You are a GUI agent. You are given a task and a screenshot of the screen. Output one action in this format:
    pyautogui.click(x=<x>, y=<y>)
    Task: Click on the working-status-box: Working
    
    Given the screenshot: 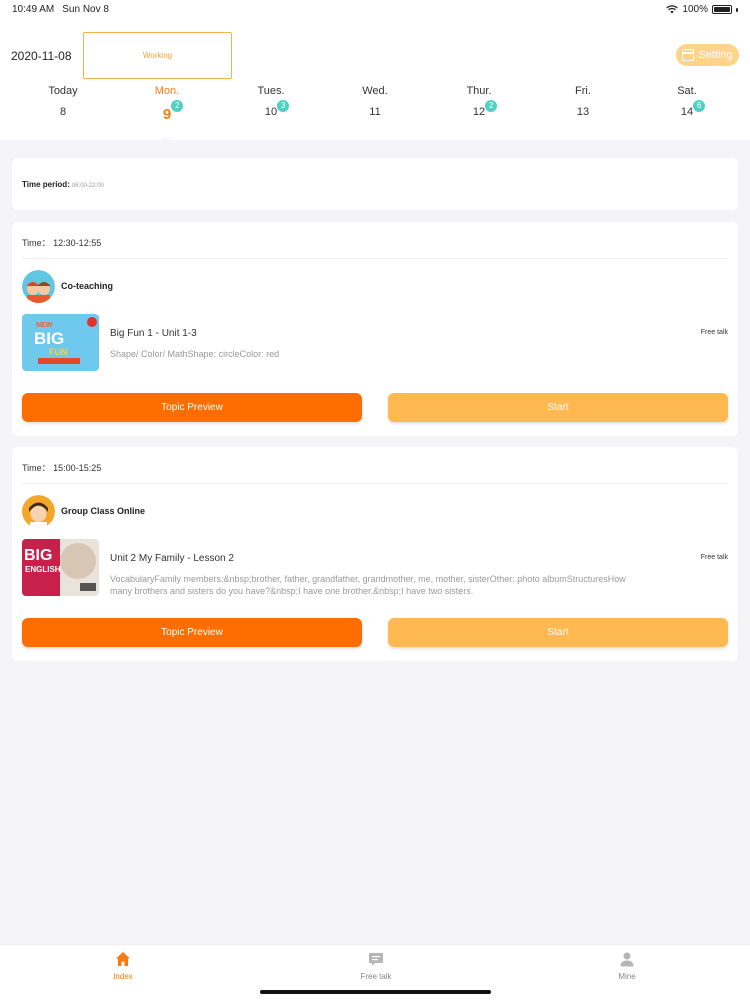 What is the action you would take?
    pyautogui.click(x=157, y=55)
    